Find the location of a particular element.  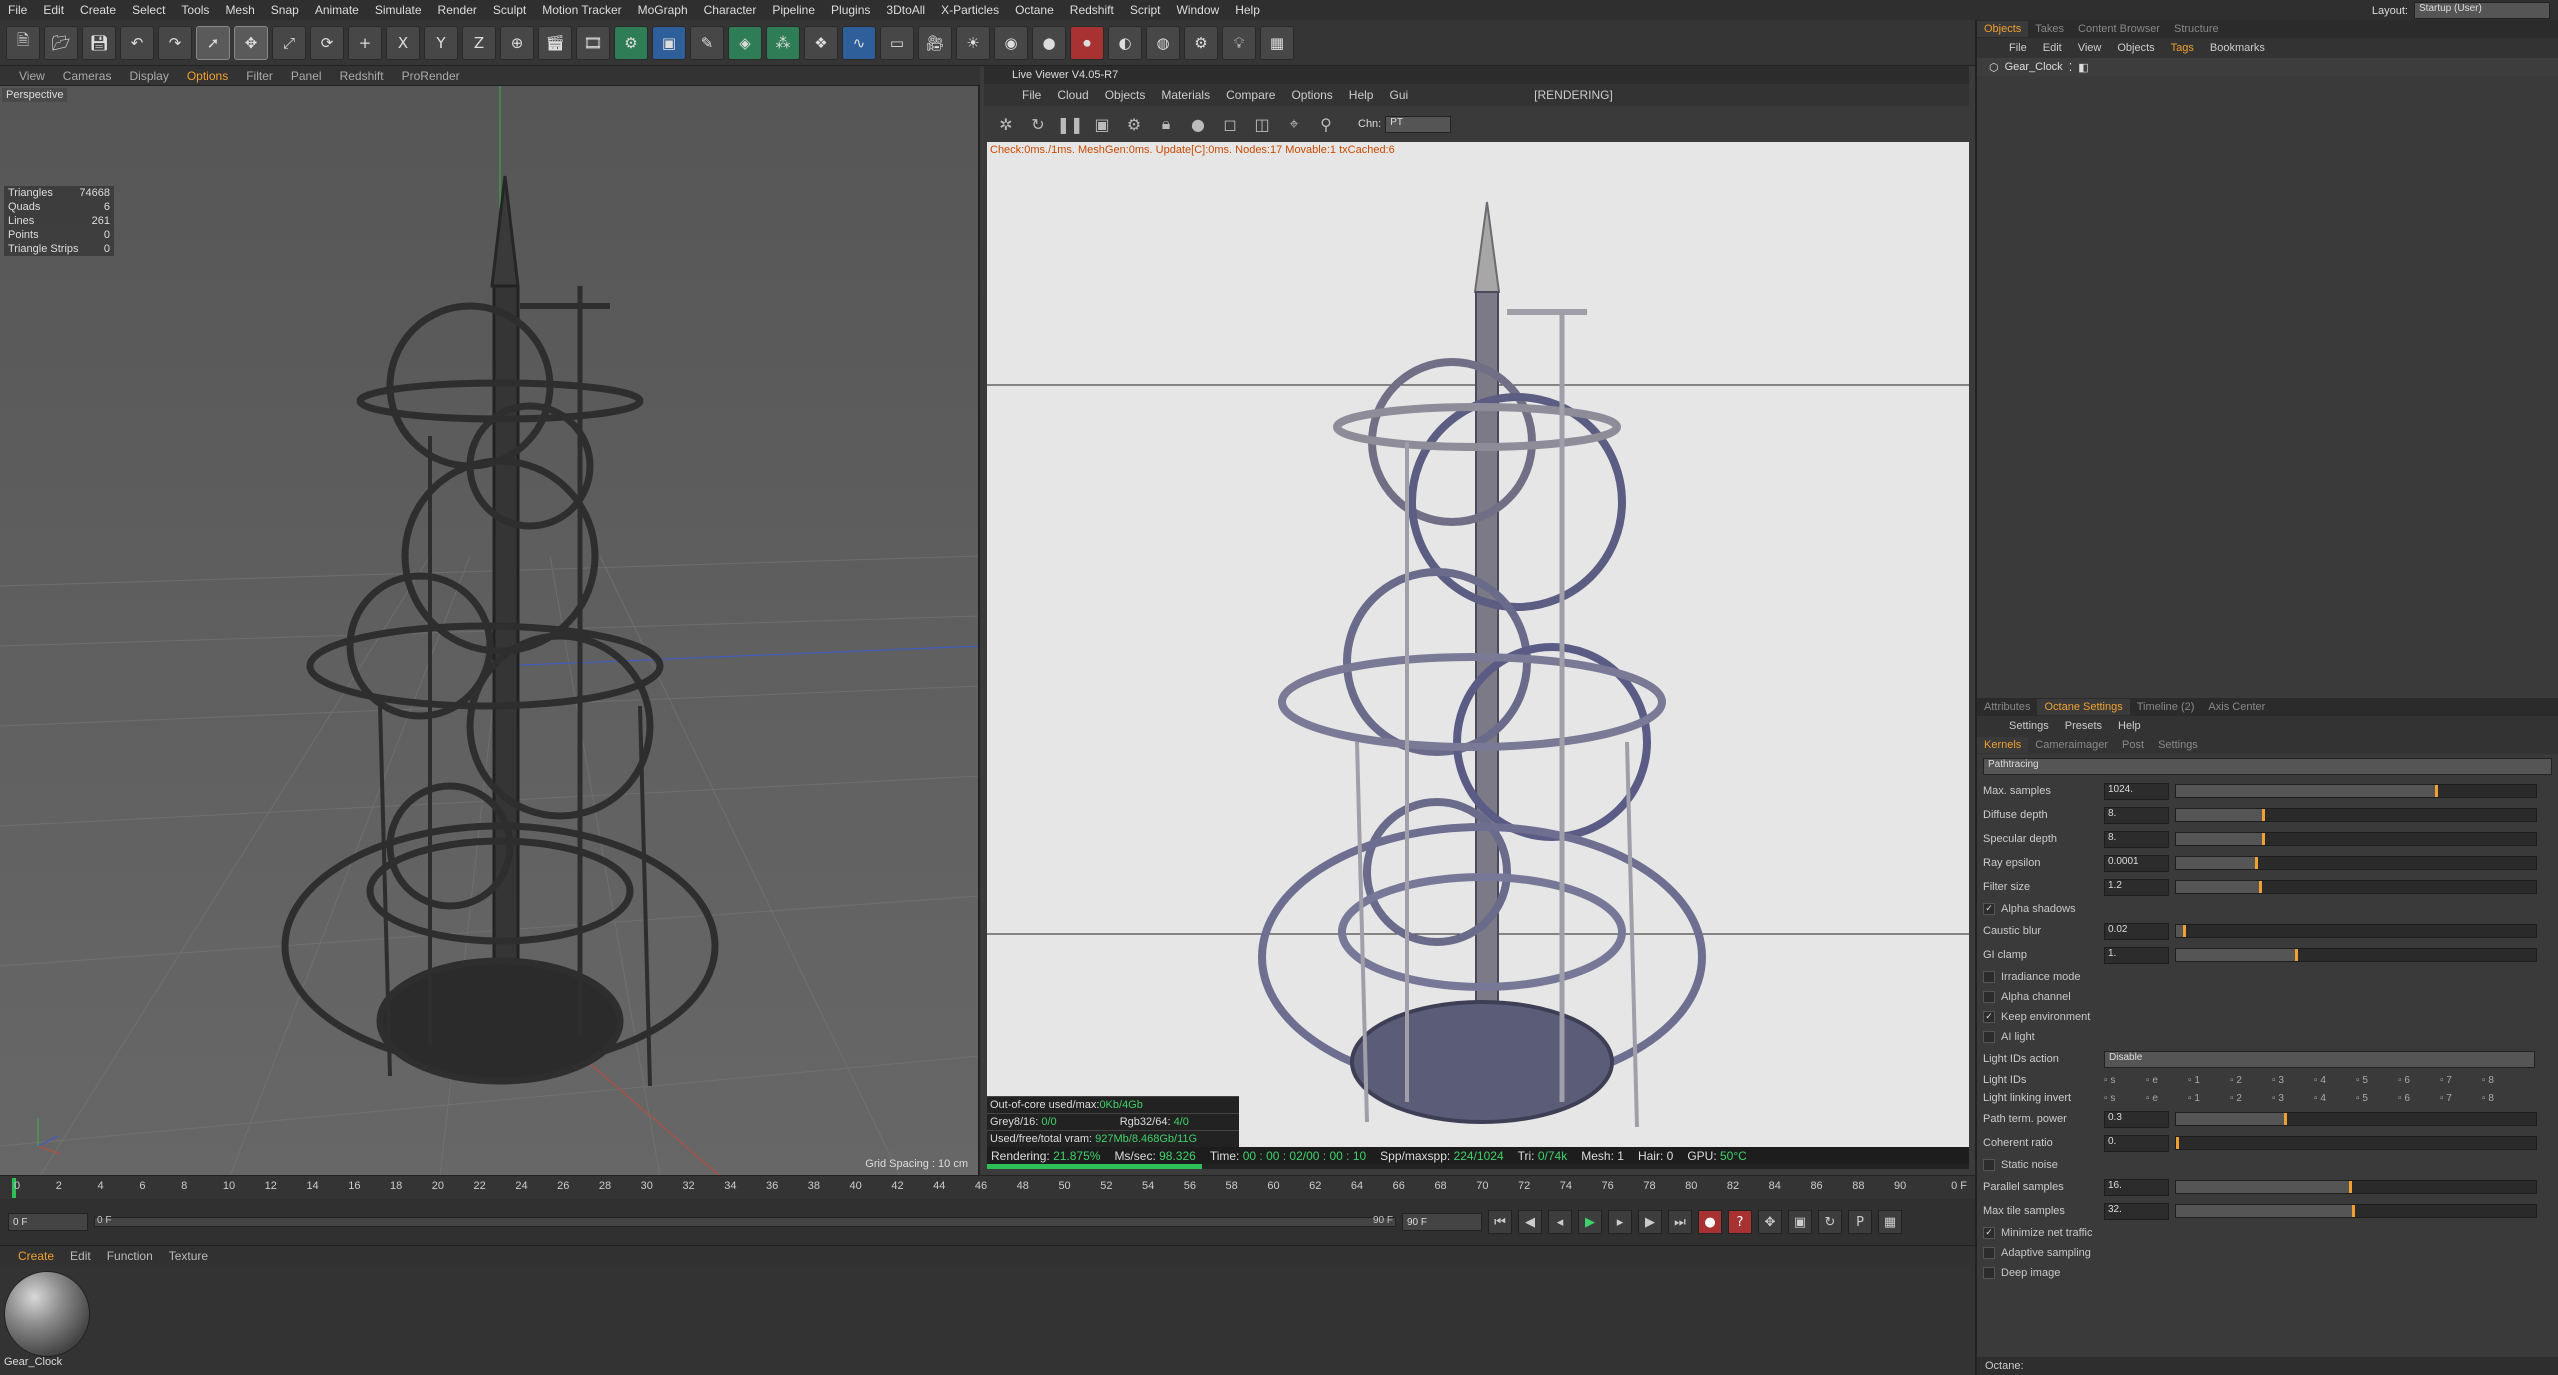

static-noise-checkbox is located at coordinates (1989, 1165).